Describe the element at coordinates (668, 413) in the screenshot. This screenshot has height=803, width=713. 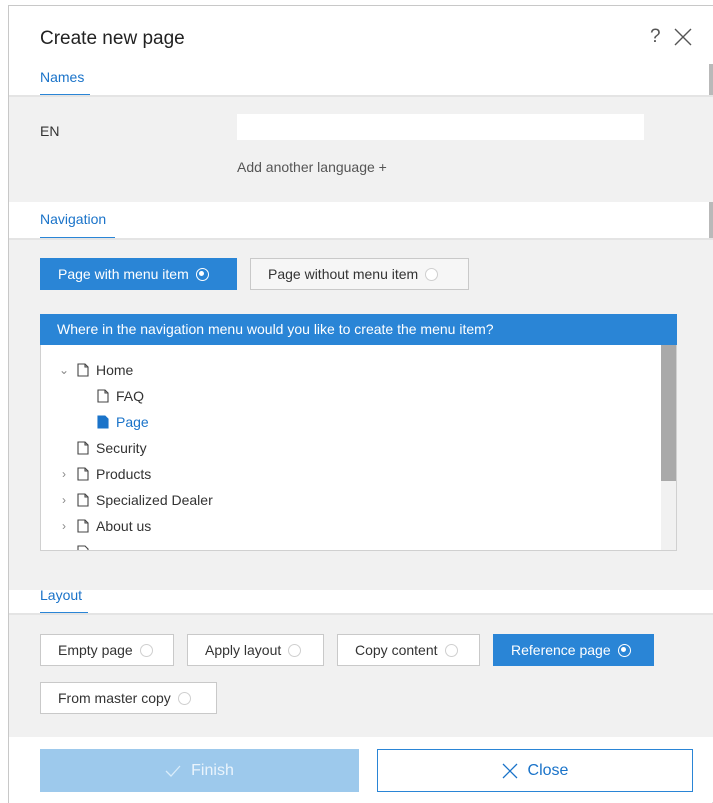
I see `tree-scrollbar-thumb` at that location.